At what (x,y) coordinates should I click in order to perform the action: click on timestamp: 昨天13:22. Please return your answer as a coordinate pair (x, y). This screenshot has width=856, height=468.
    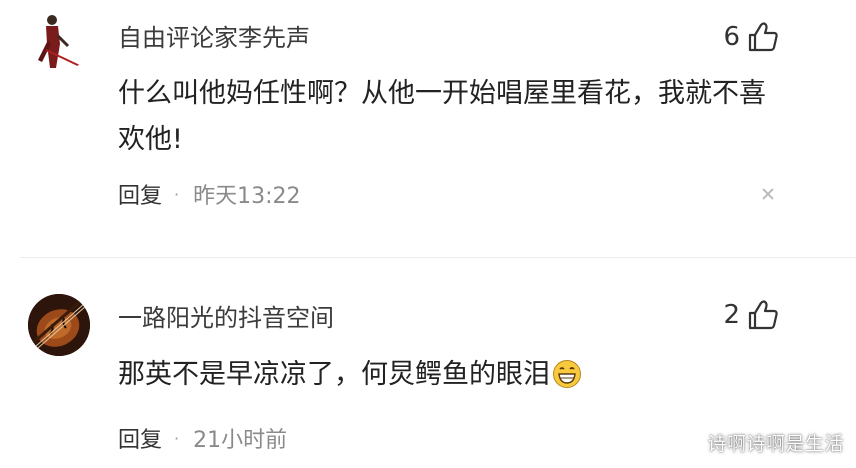
    Looking at the image, I should click on (247, 196).